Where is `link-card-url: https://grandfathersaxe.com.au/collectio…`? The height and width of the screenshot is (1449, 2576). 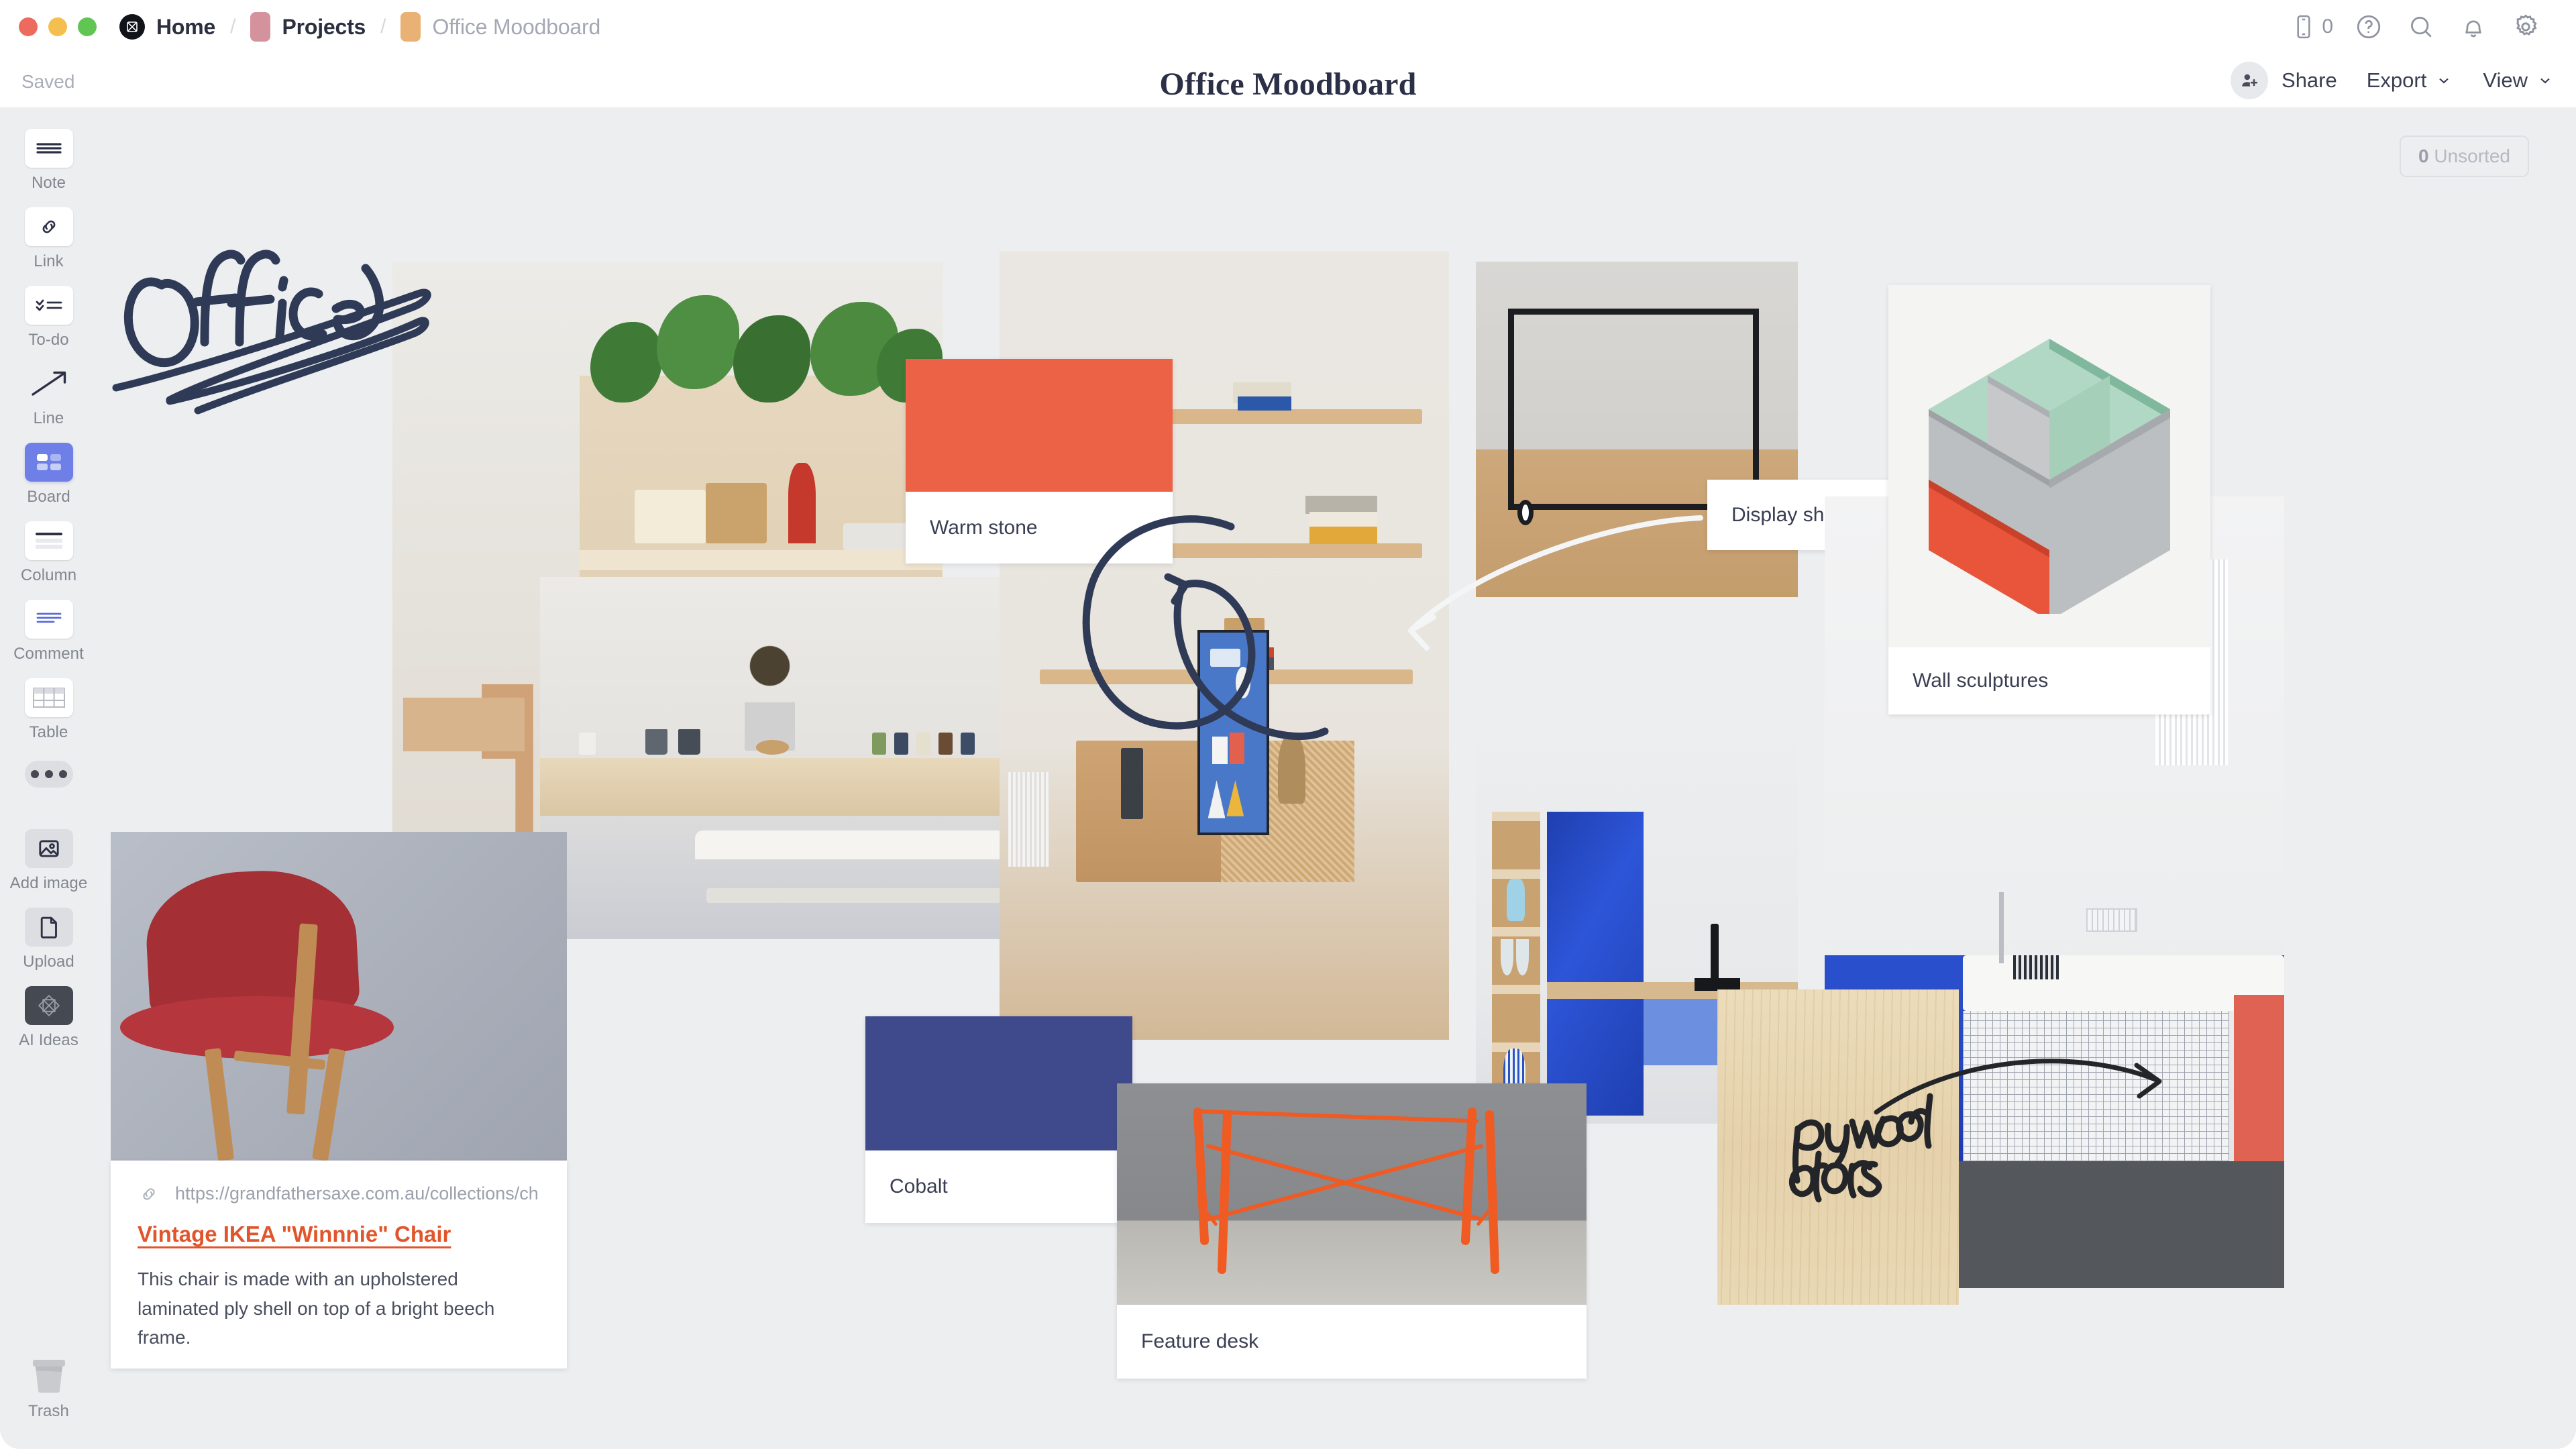 link-card-url: https://grandfathersaxe.com.au/collectio… is located at coordinates (357, 1193).